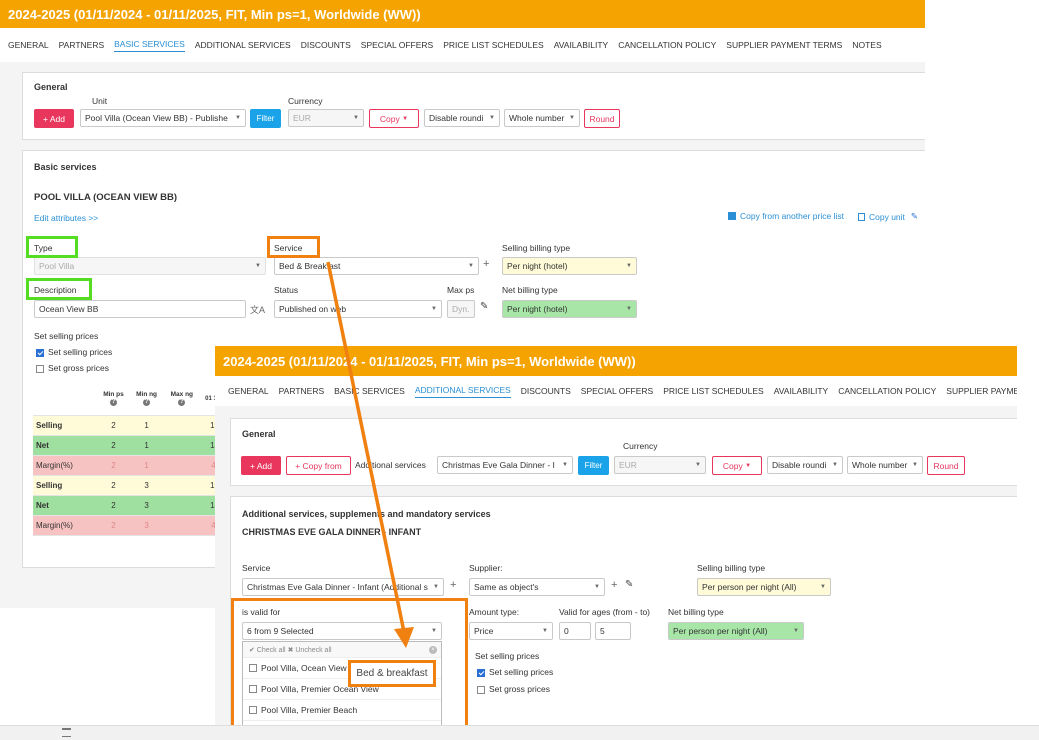 Image resolution: width=1039 pixels, height=740 pixels. Describe the element at coordinates (366, 447) in the screenshot. I see `connector-arrow-line` at that location.